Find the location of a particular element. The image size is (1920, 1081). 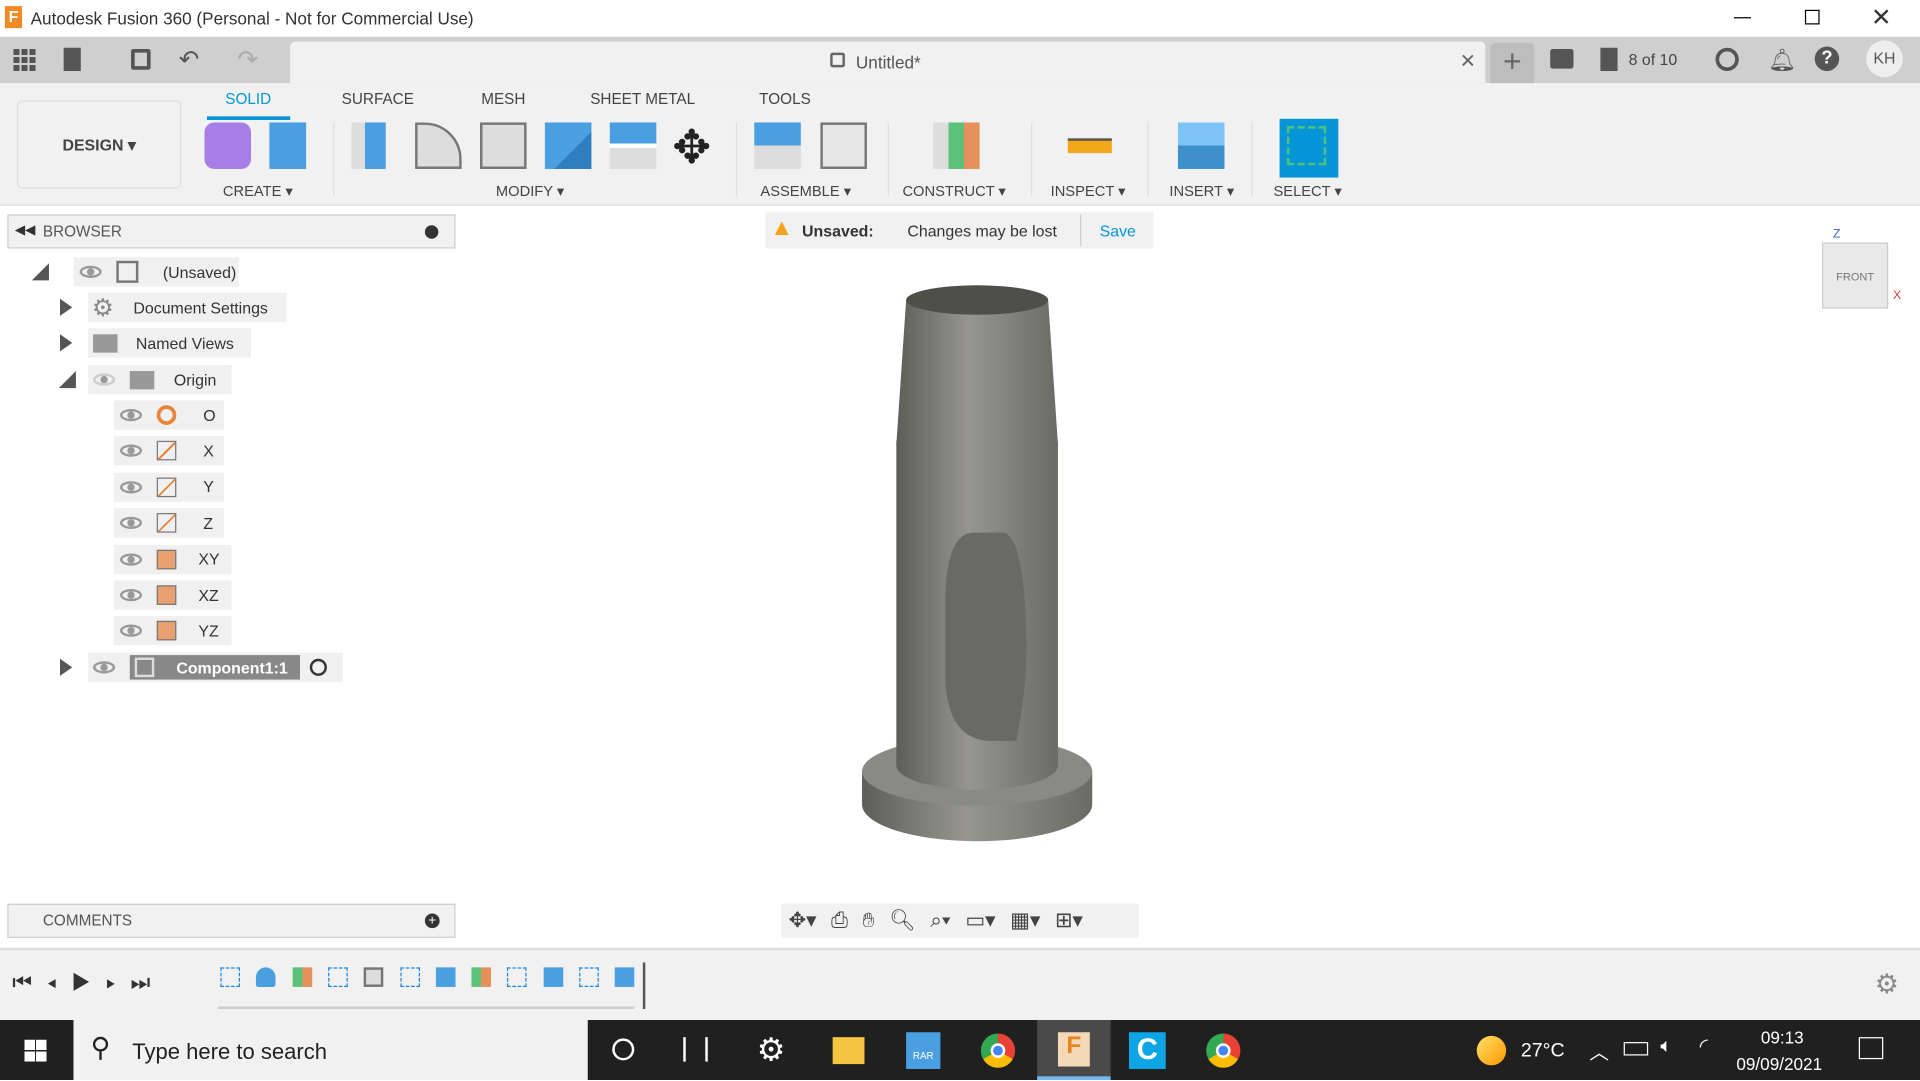

tree-item-root: (Unsaved) is located at coordinates (156, 272).